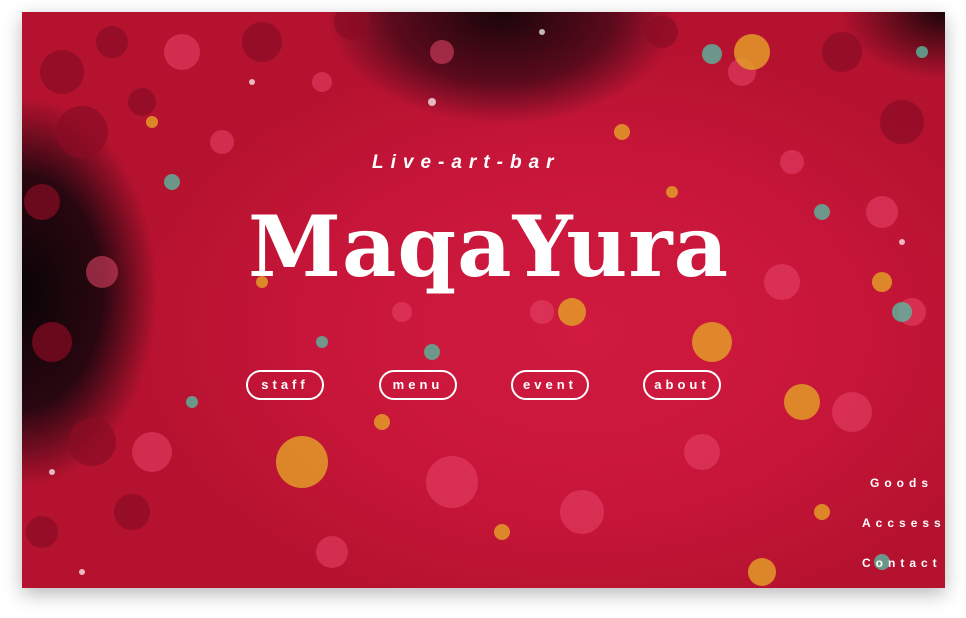 Image resolution: width=966 pixels, height=618 pixels. What do you see at coordinates (418, 385) in the screenshot?
I see `nav-menu-button: menu` at bounding box center [418, 385].